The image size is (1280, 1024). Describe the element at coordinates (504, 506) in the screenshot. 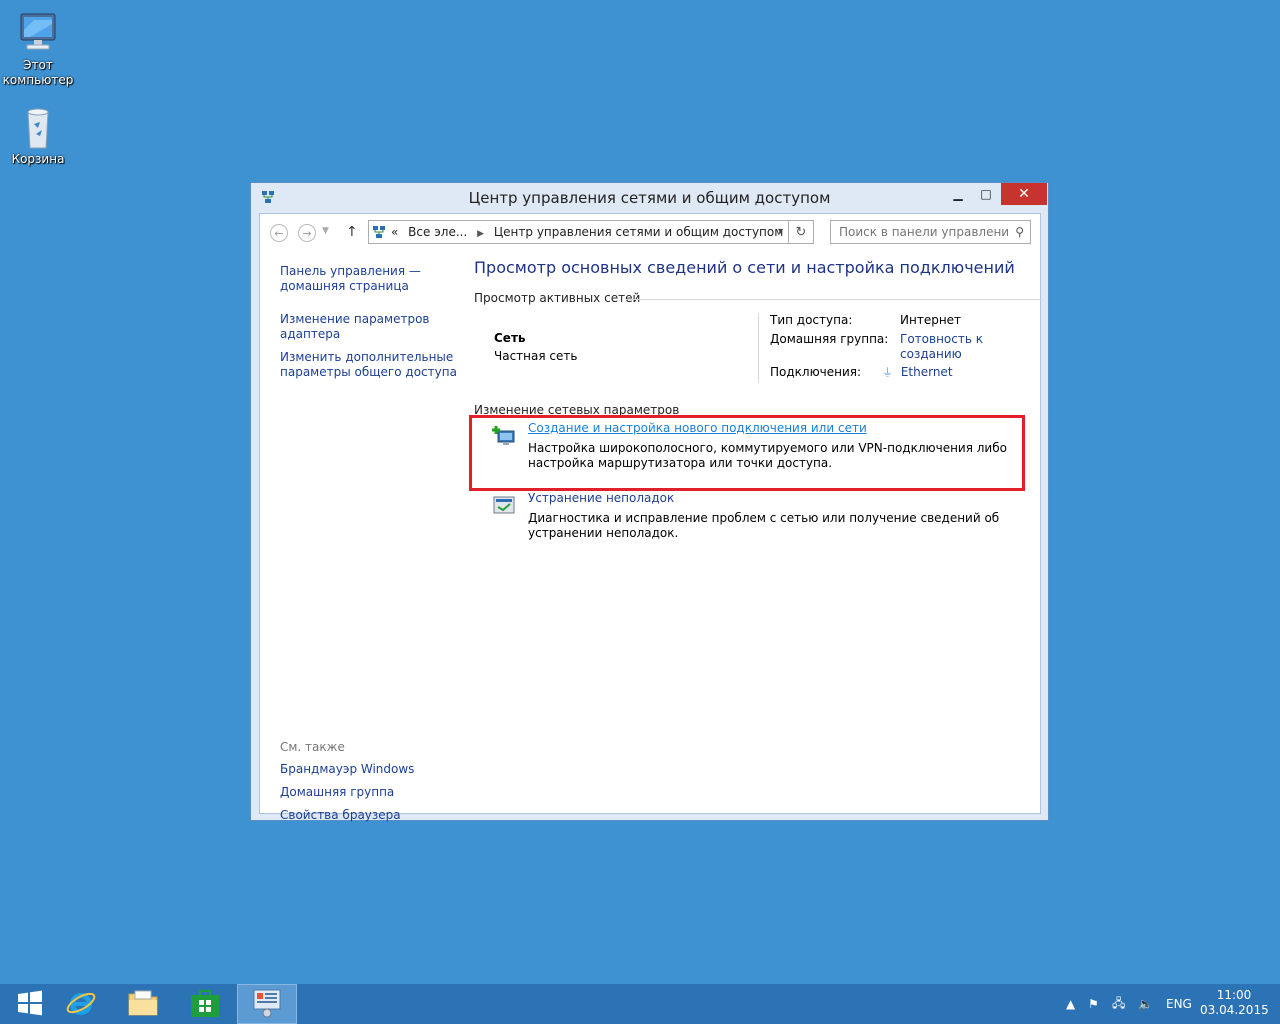

I see `troubleshoot-icon` at that location.